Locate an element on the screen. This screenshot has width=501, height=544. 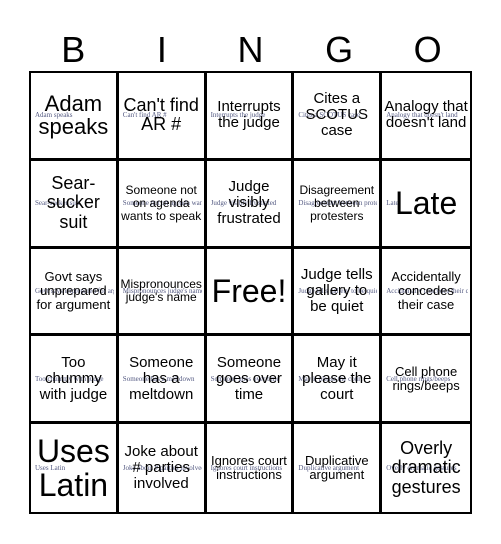
cell-text: Cell phone rings/beeps is located at coordinates (426, 378).